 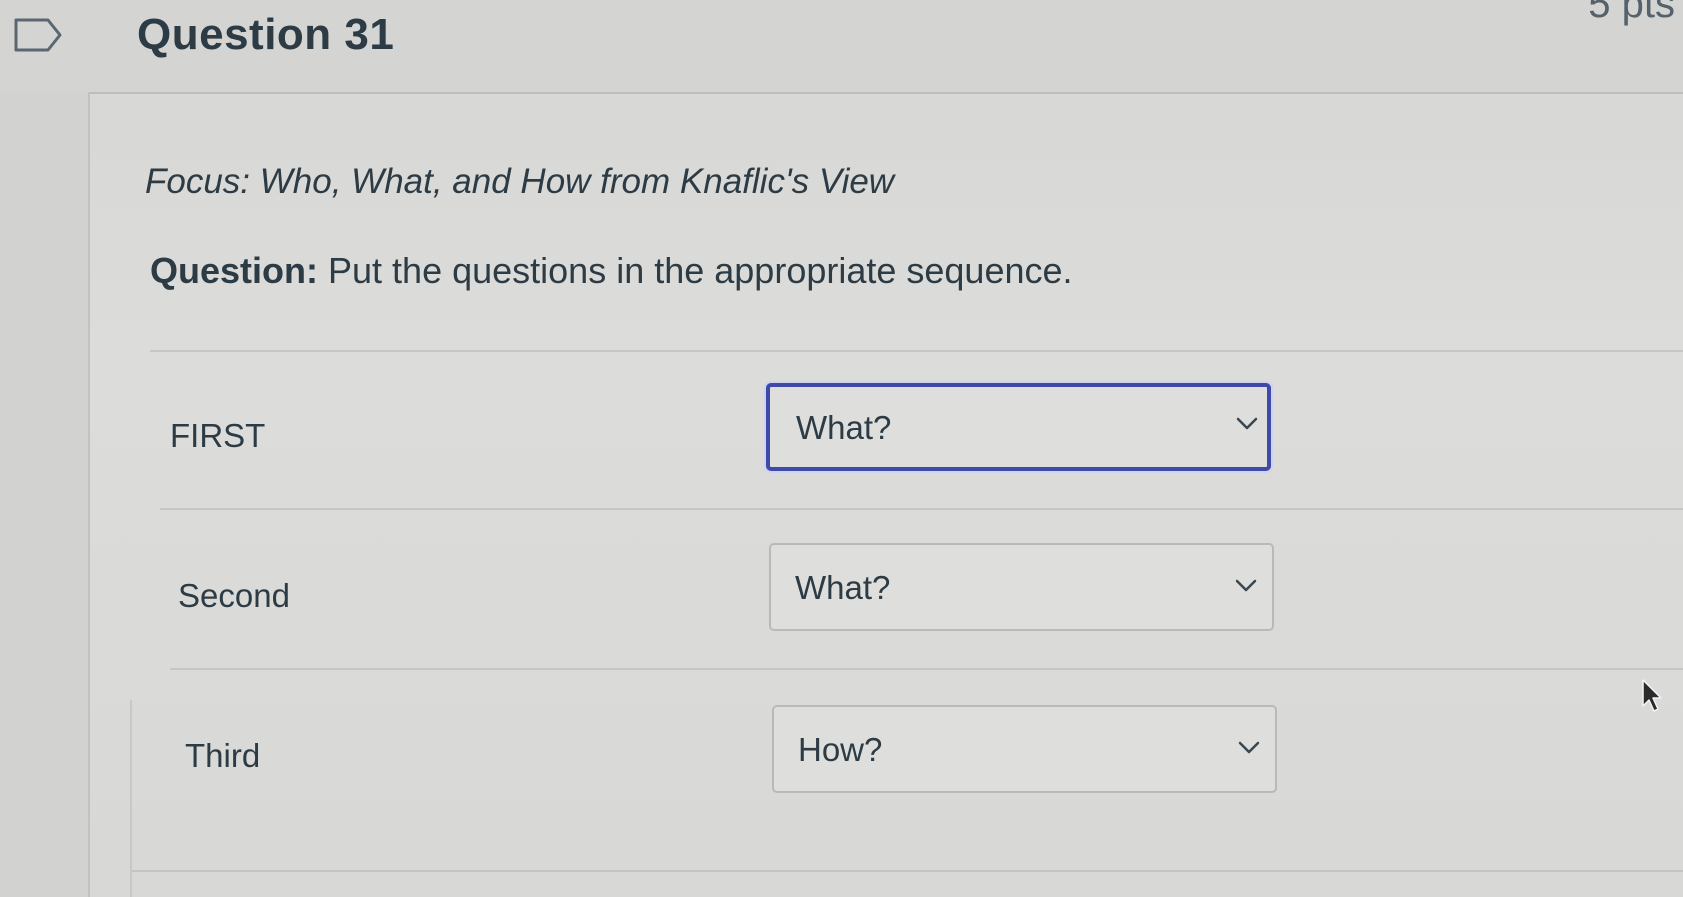 What do you see at coordinates (38, 35) in the screenshot?
I see `flag-question-icon` at bounding box center [38, 35].